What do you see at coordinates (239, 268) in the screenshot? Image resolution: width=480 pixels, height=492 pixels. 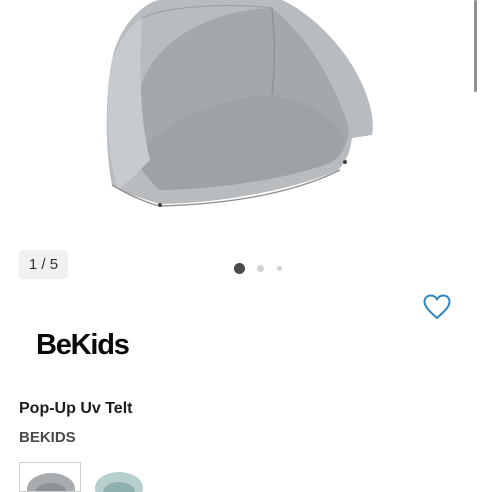 I see `carousel-dot-active` at bounding box center [239, 268].